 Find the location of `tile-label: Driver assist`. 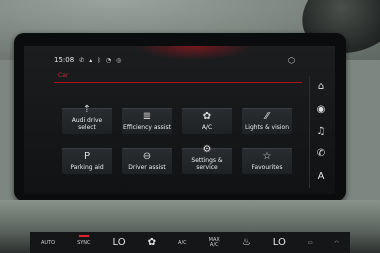

tile-label: Driver assist is located at coordinates (147, 167).